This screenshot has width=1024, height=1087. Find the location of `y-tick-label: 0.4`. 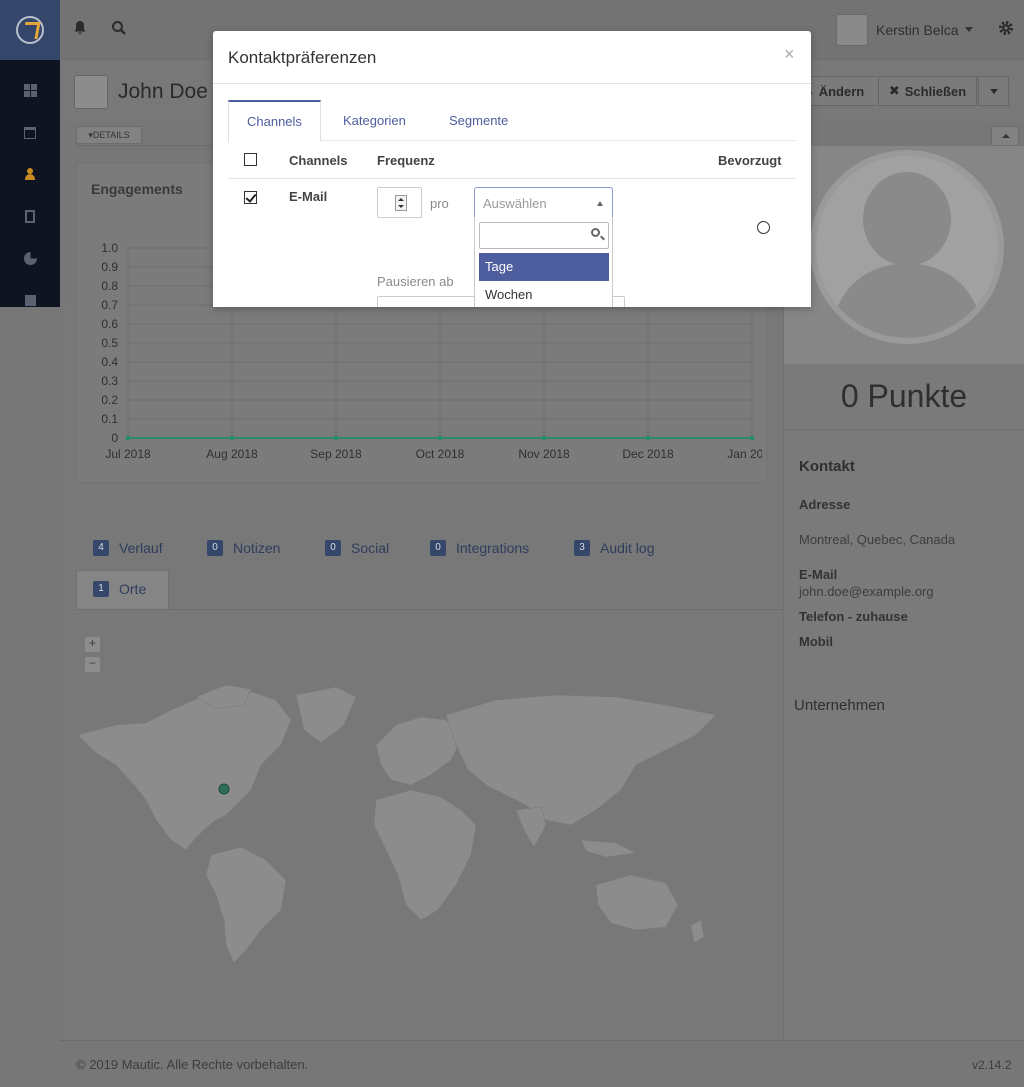

y-tick-label: 0.4 is located at coordinates (109, 362).